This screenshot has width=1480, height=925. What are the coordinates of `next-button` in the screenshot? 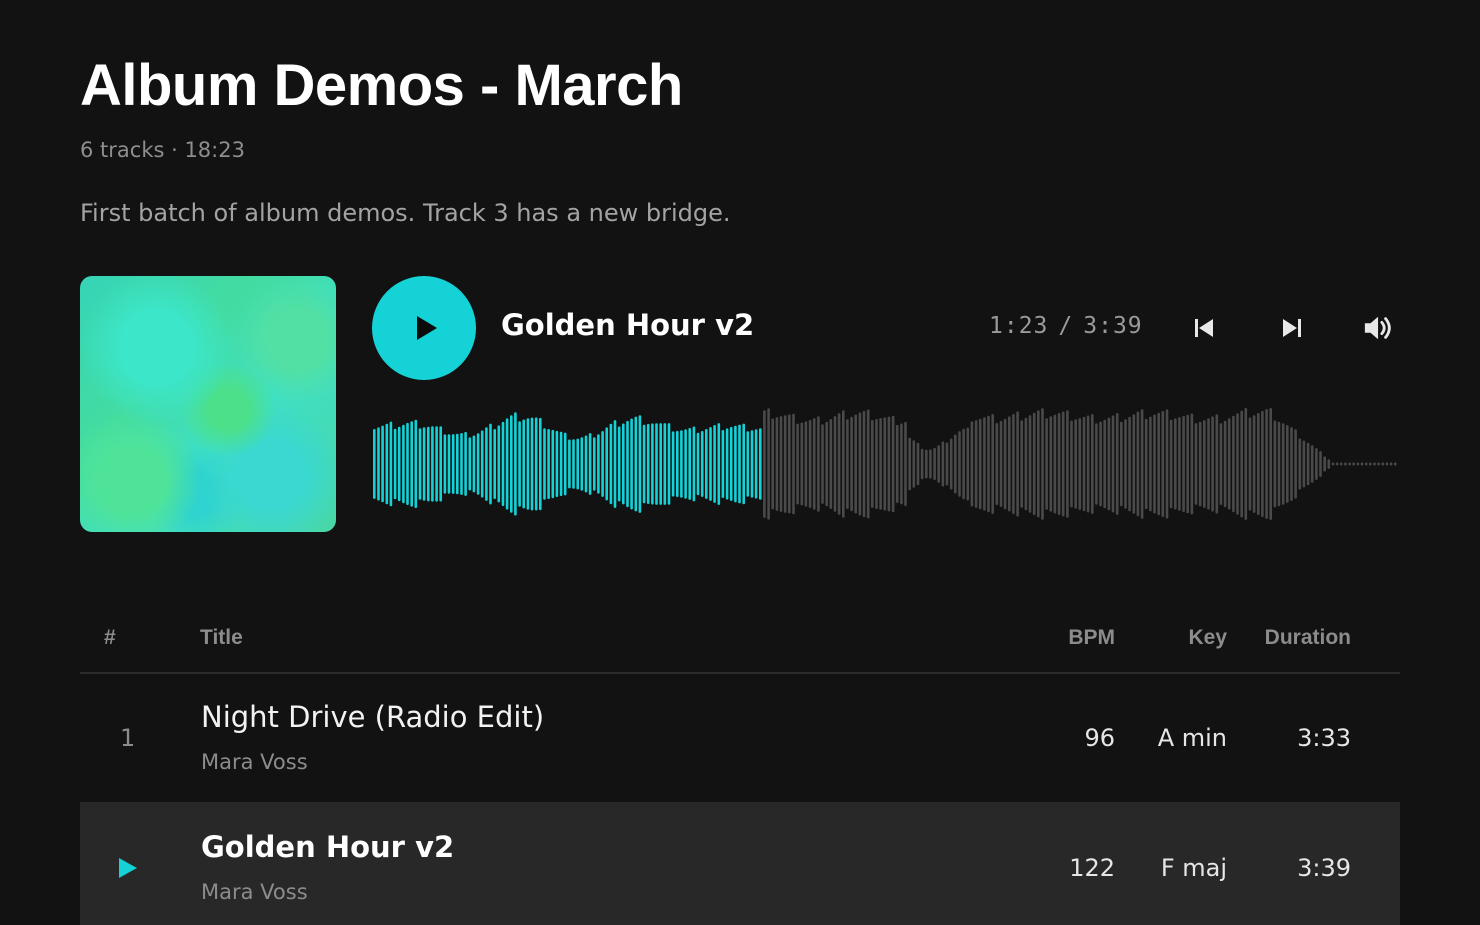 It's located at (1292, 328).